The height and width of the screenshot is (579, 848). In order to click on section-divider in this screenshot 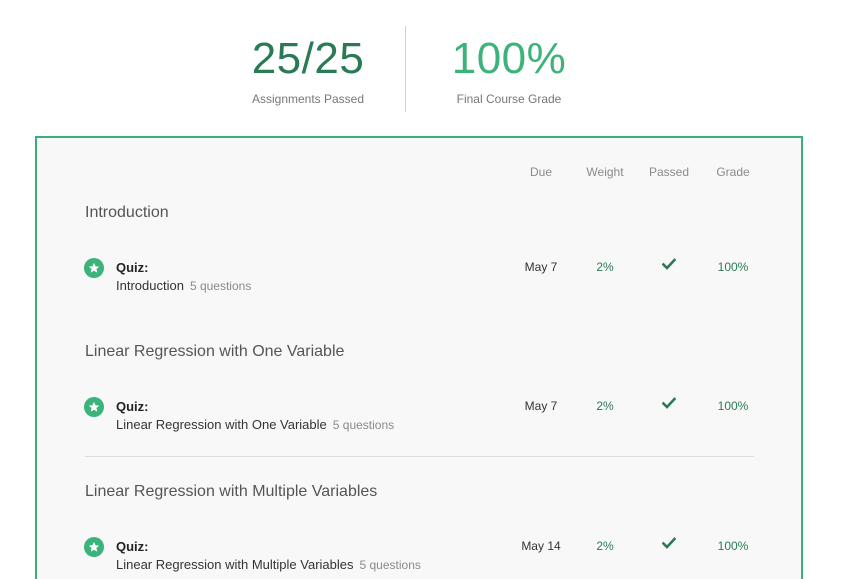, I will do `click(419, 456)`.